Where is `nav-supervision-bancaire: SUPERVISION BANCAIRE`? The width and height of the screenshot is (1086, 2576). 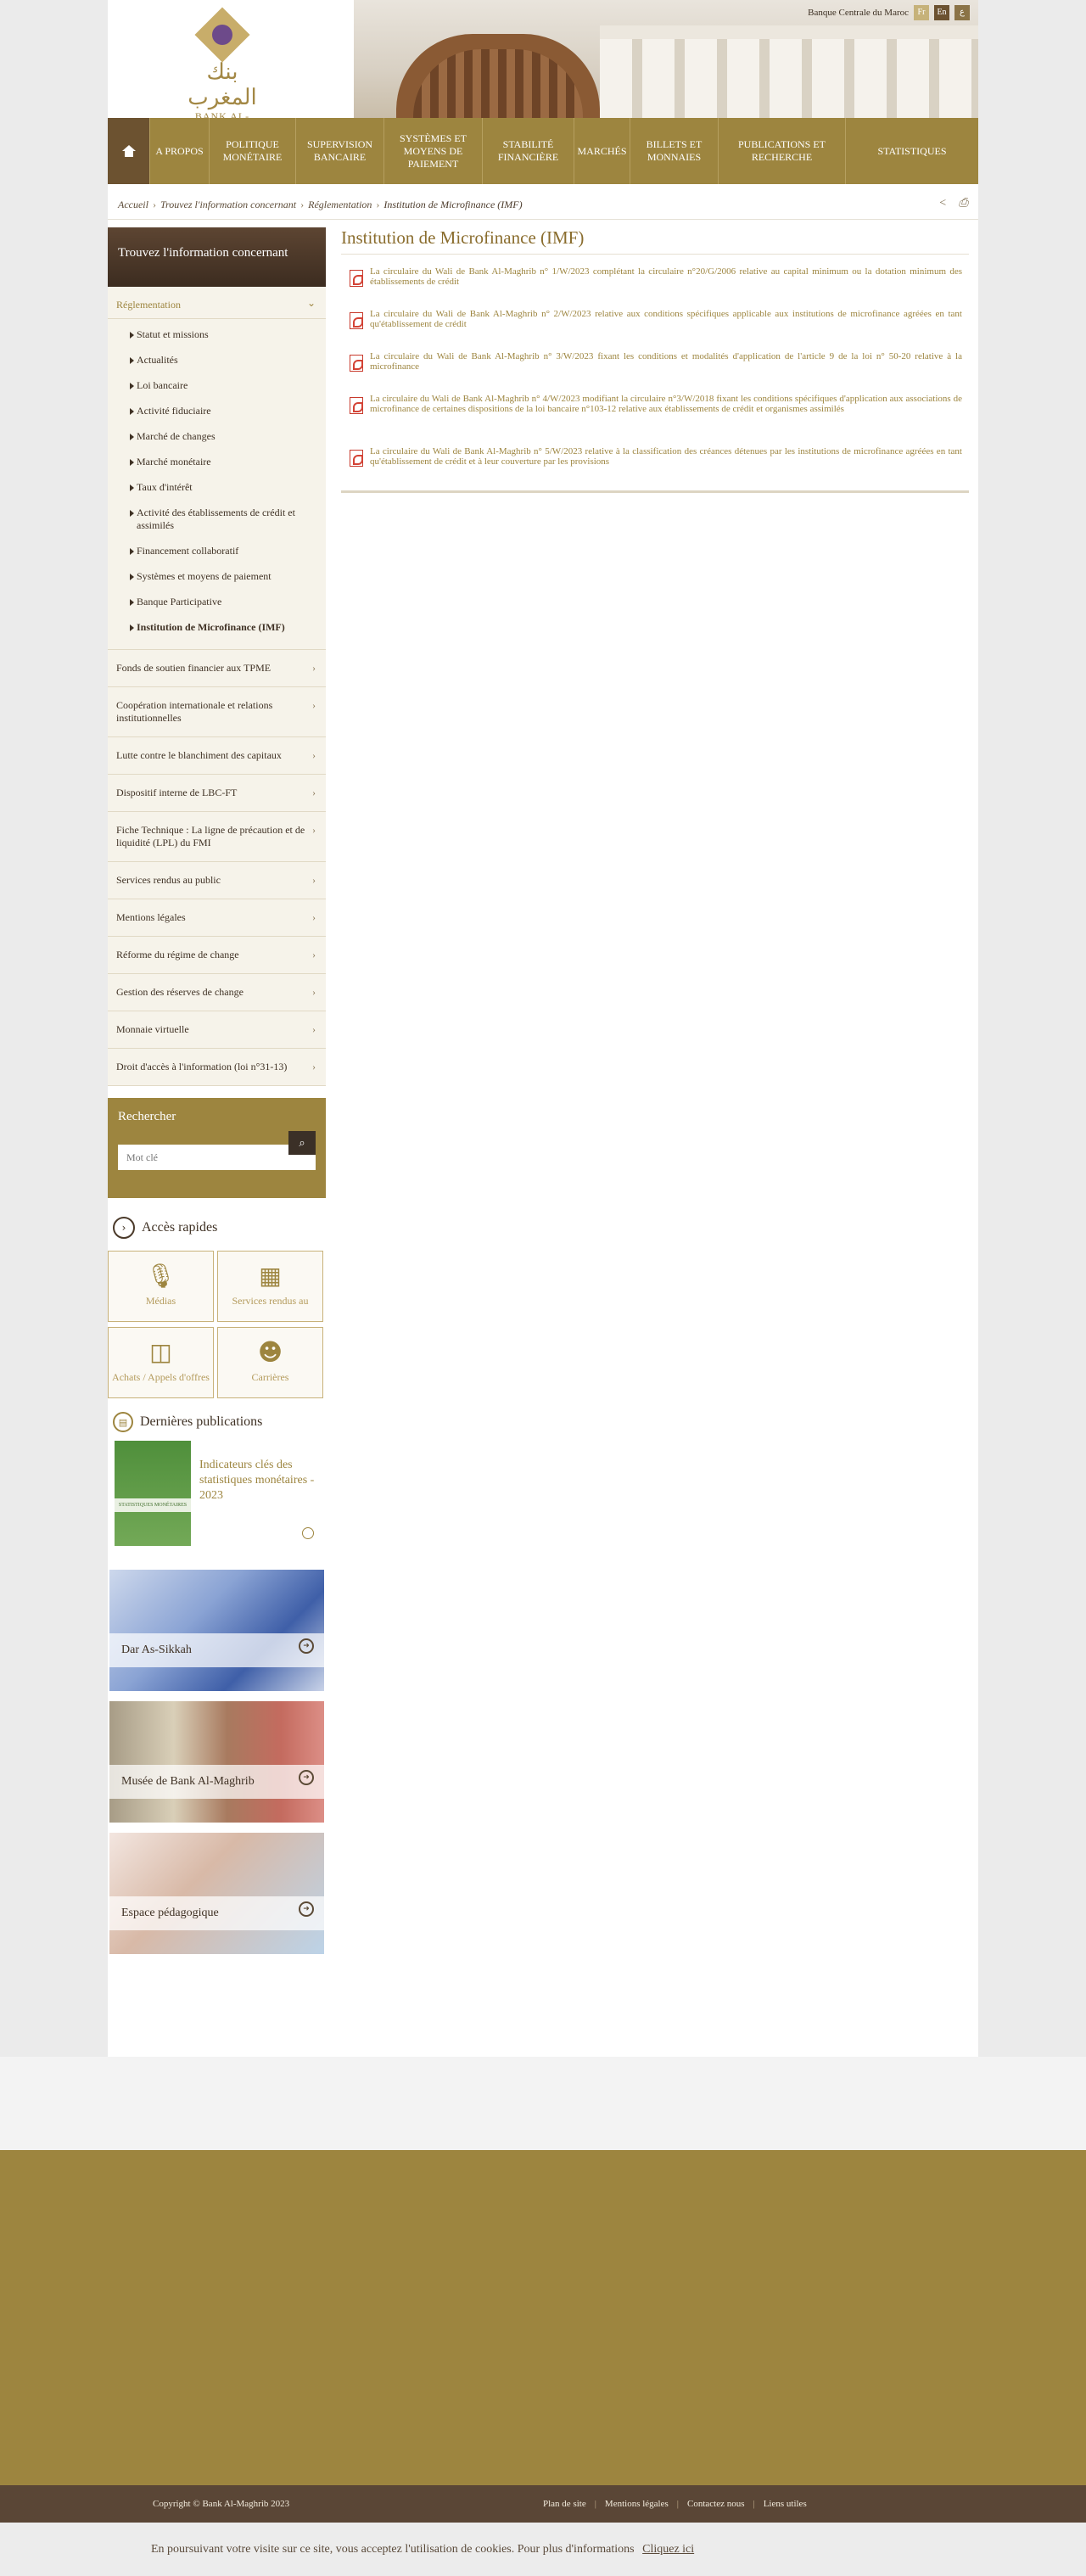 nav-supervision-bancaire: SUPERVISION BANCAIRE is located at coordinates (340, 151).